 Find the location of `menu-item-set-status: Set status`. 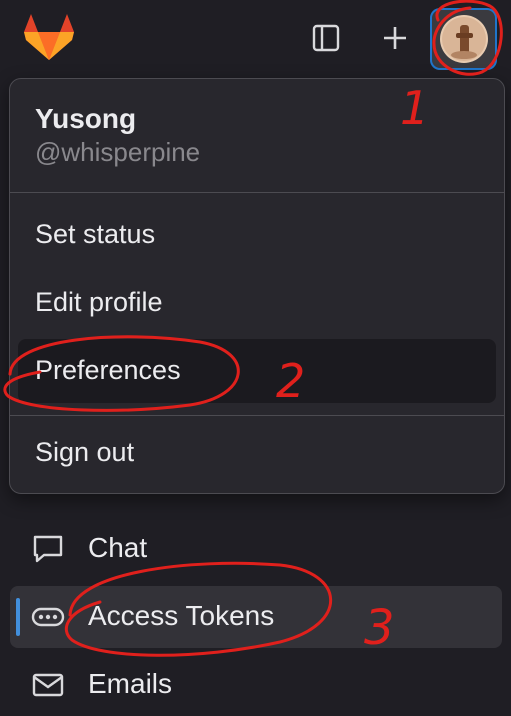

menu-item-set-status: Set status is located at coordinates (257, 235).